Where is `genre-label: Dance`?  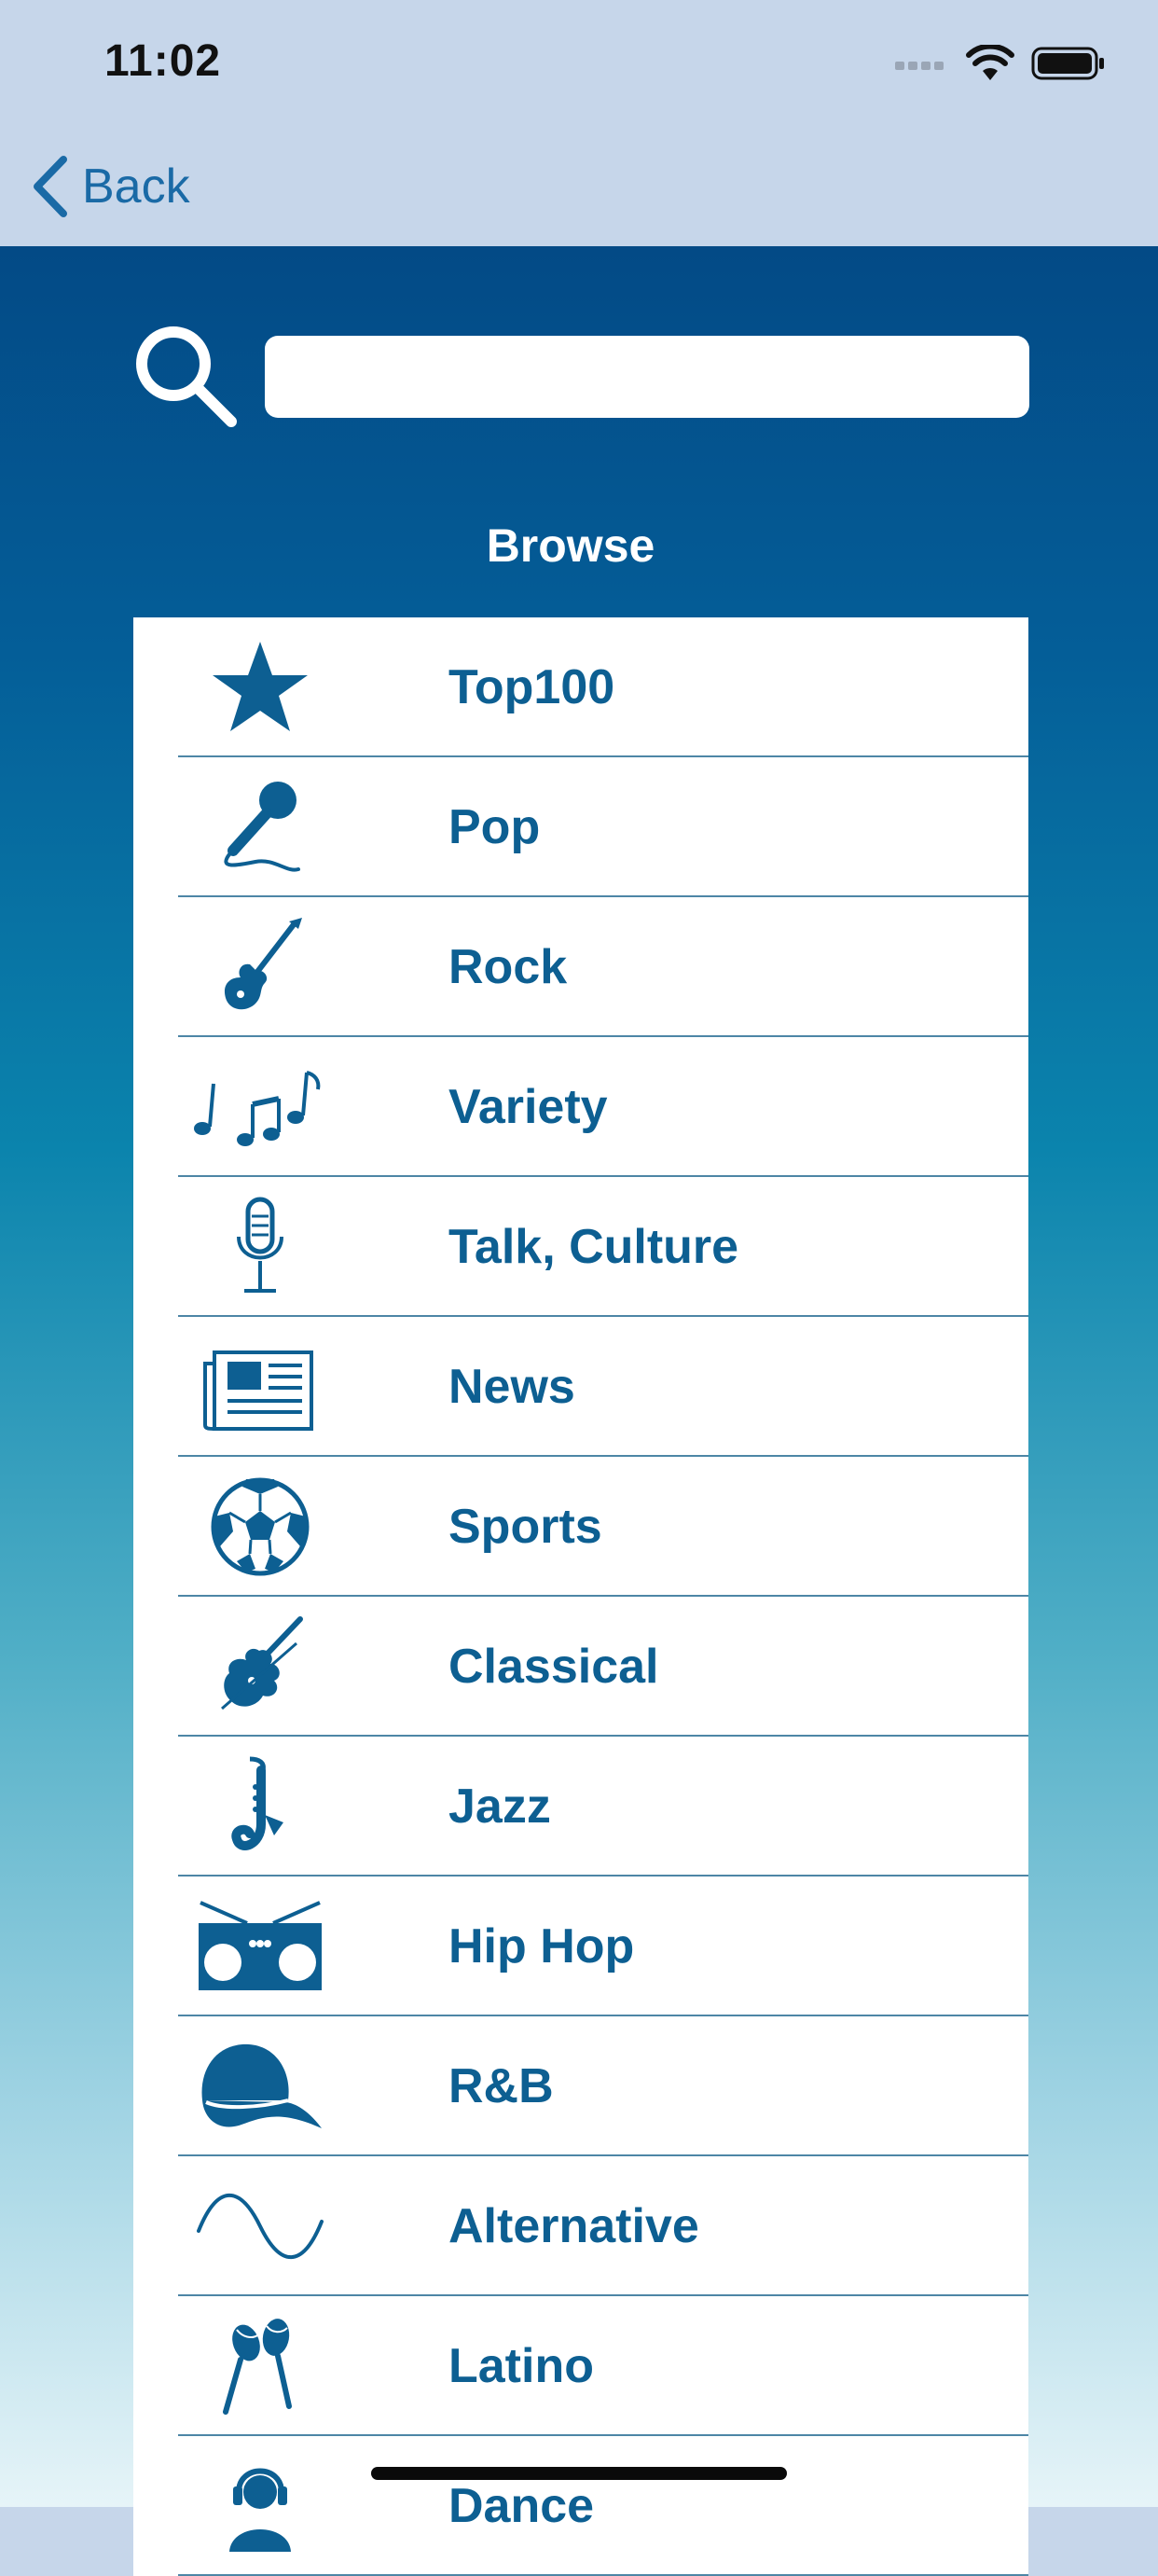
genre-label: Dance is located at coordinates (521, 2506).